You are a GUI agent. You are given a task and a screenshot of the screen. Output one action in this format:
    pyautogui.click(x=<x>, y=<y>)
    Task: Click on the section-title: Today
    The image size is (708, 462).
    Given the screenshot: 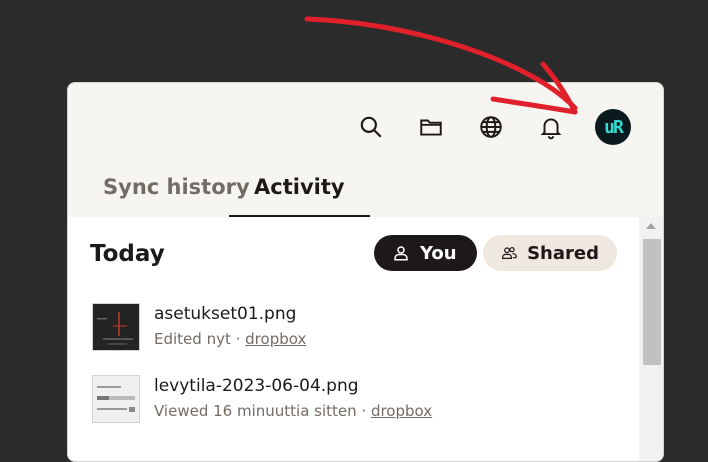 What is the action you would take?
    pyautogui.click(x=127, y=254)
    